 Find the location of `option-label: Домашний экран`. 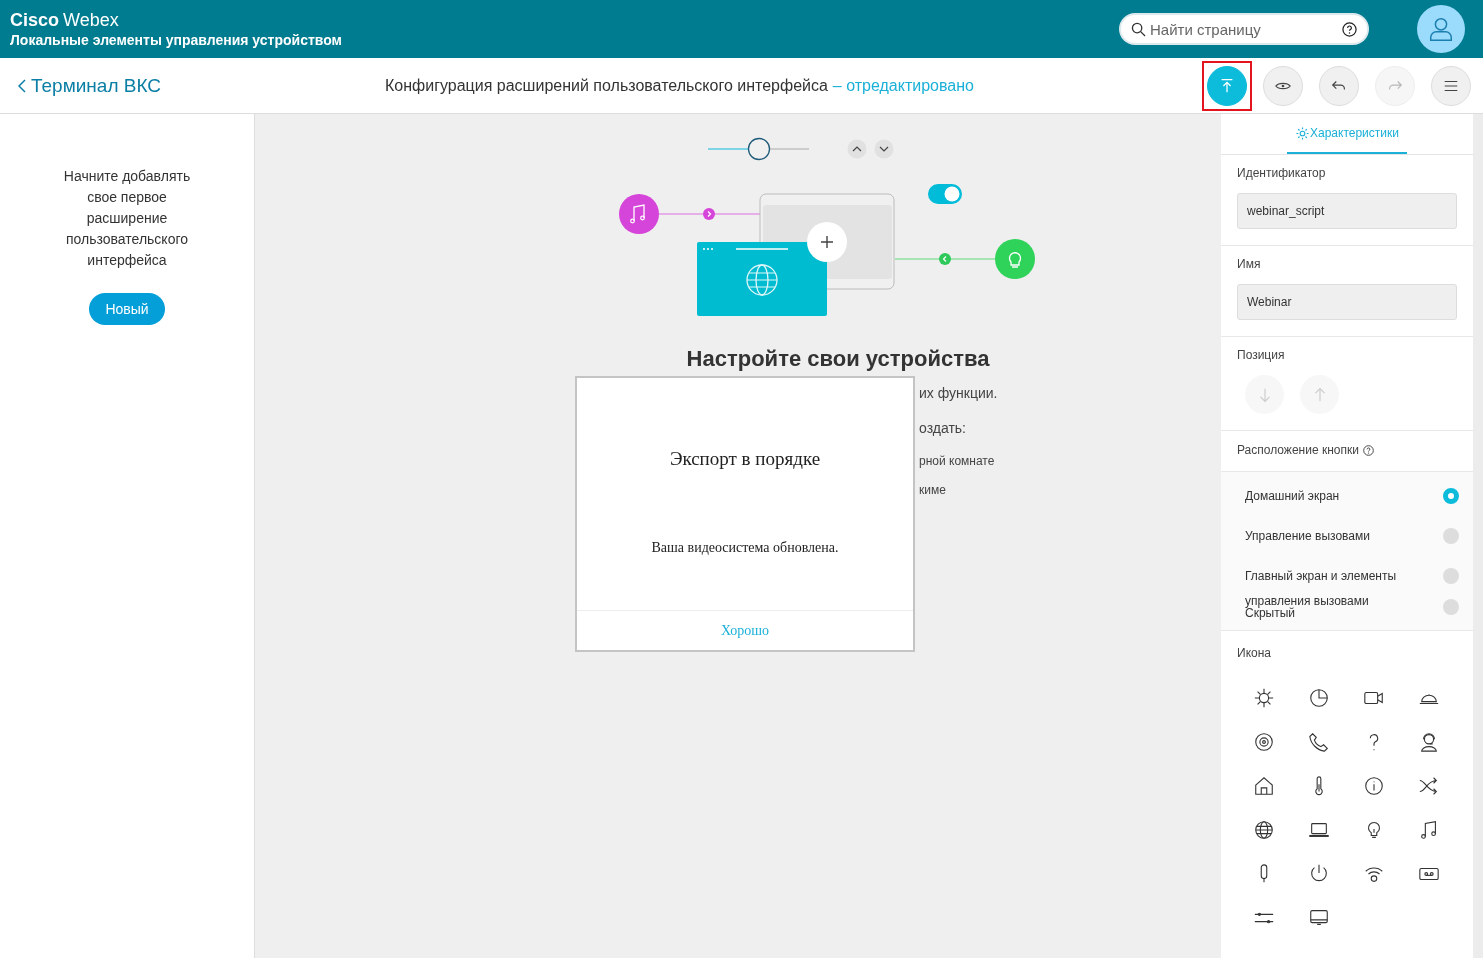

option-label: Домашний экран is located at coordinates (1292, 496).